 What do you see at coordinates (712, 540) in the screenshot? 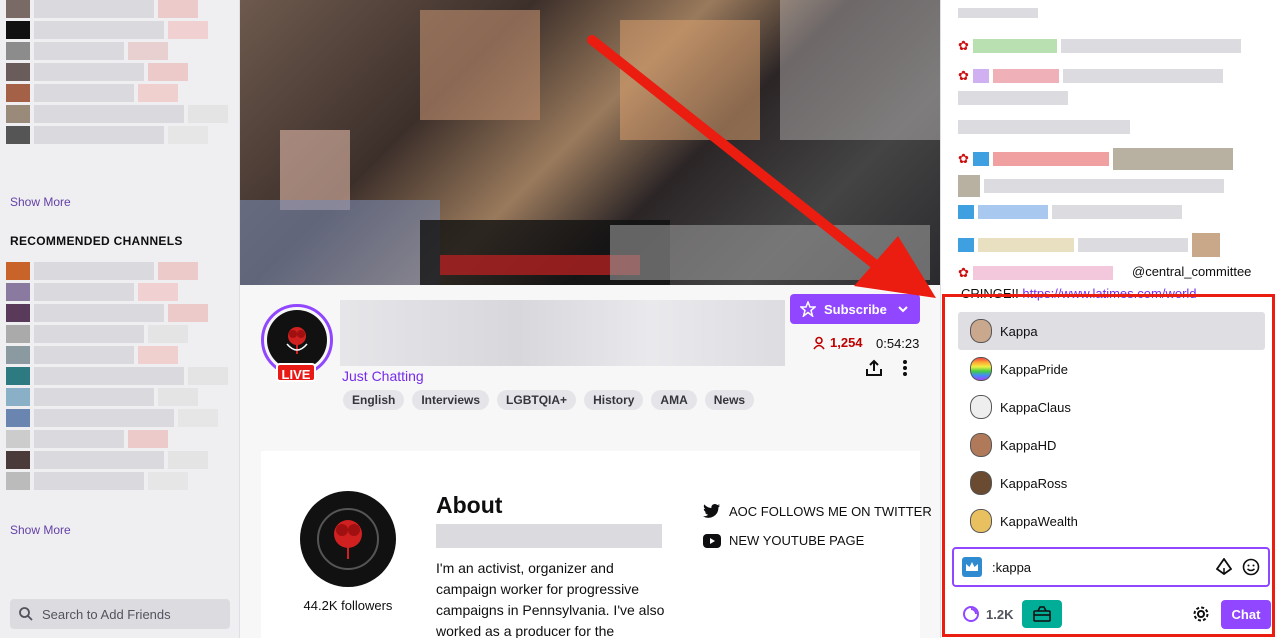
I see `youtube-icon` at bounding box center [712, 540].